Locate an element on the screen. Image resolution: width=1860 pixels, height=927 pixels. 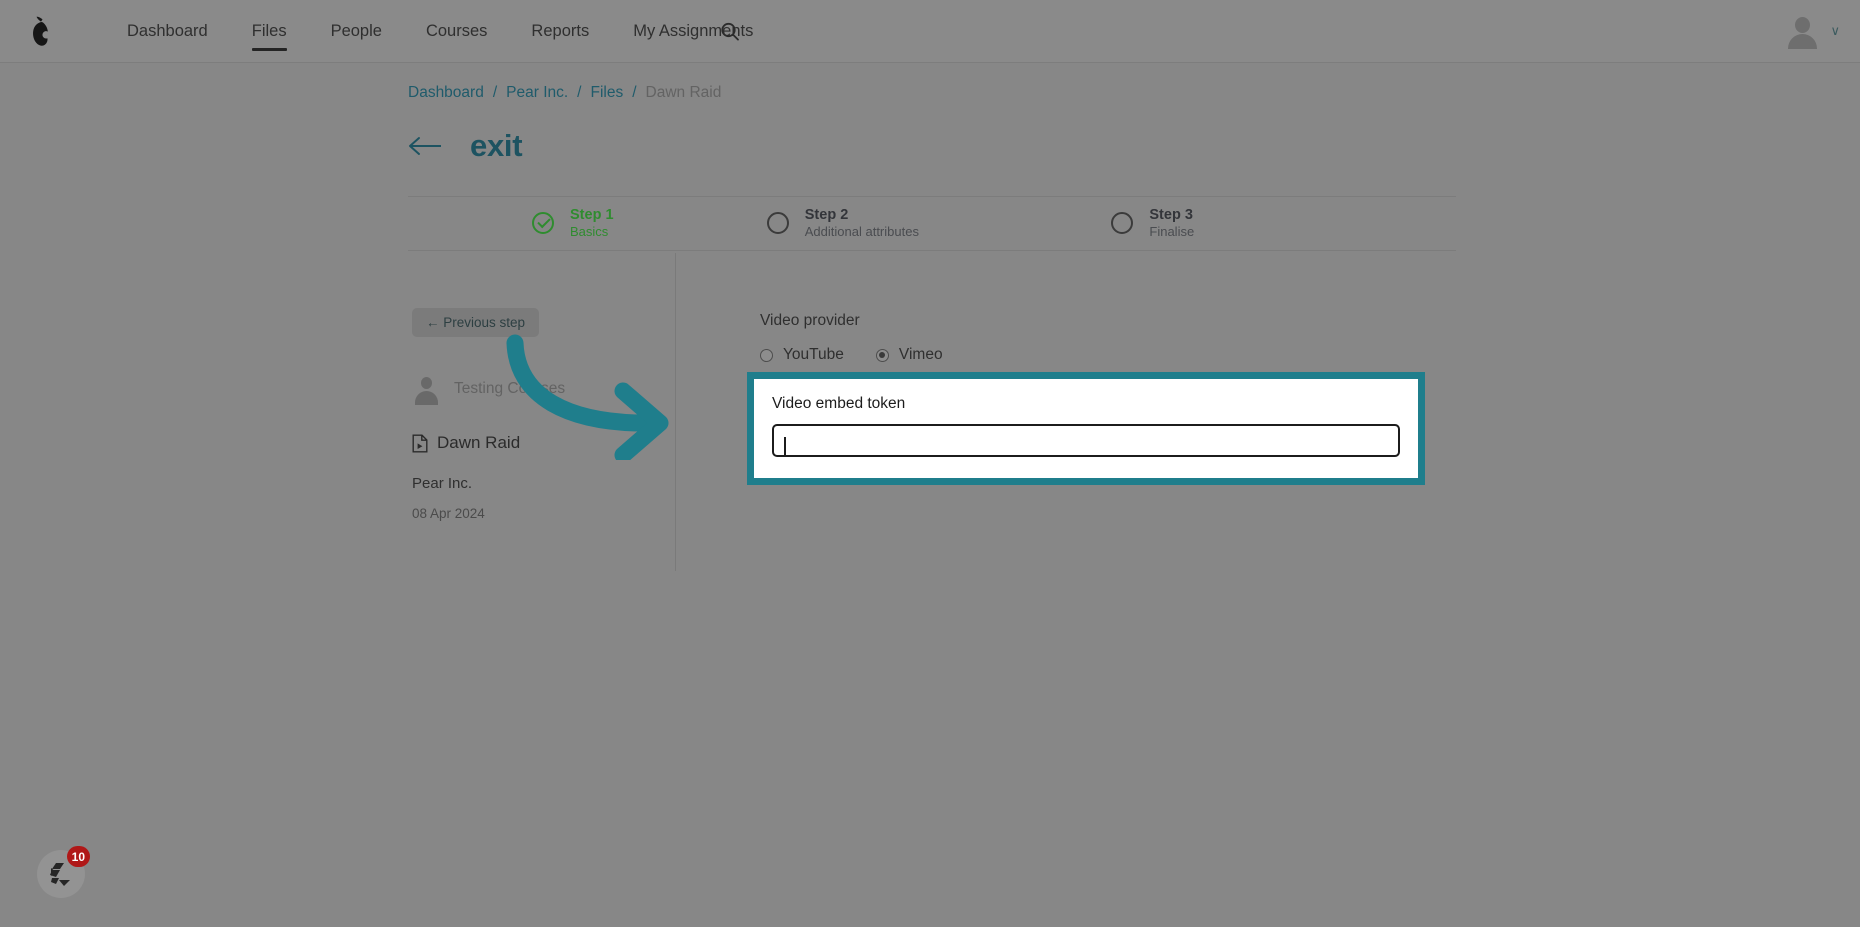
step-subtitle: Finalise is located at coordinates (1172, 232).